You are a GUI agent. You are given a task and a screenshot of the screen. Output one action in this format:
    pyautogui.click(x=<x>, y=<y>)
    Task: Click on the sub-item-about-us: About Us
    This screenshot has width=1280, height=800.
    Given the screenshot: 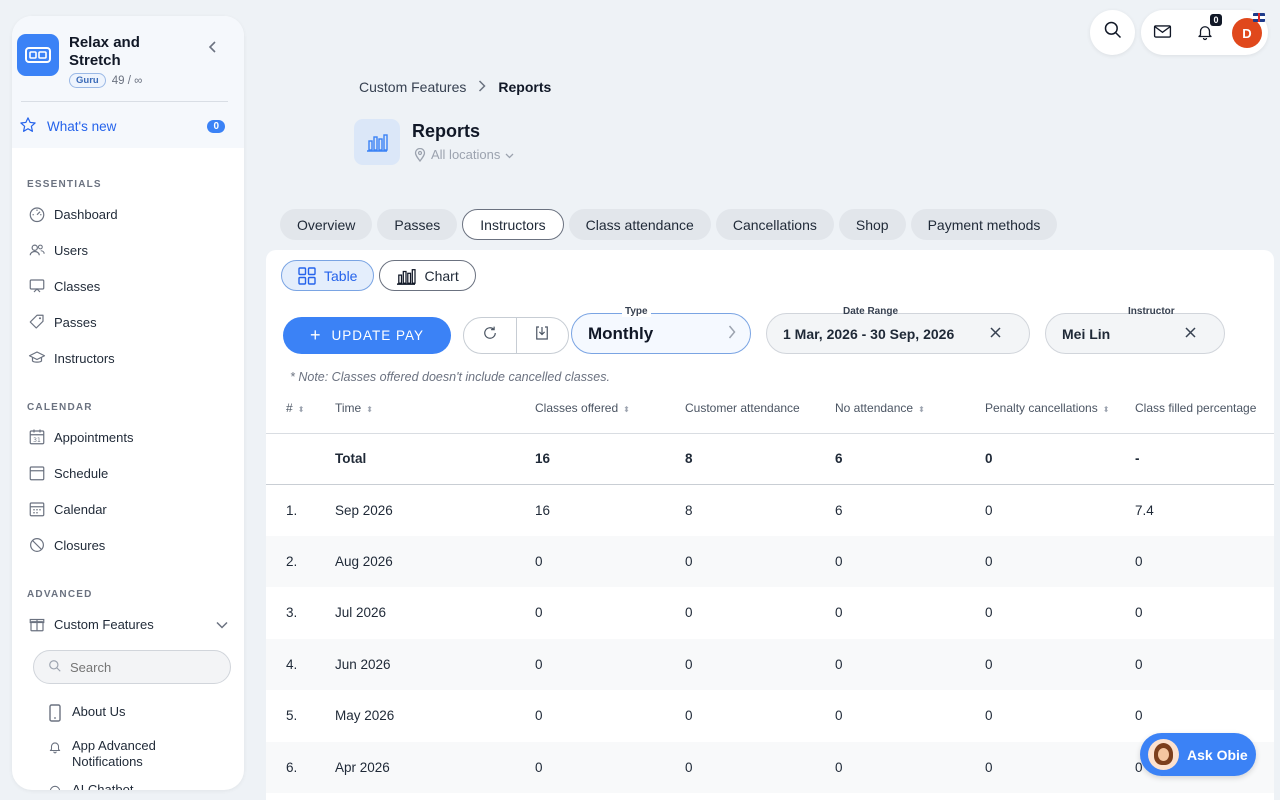 What is the action you would take?
    pyautogui.click(x=128, y=715)
    